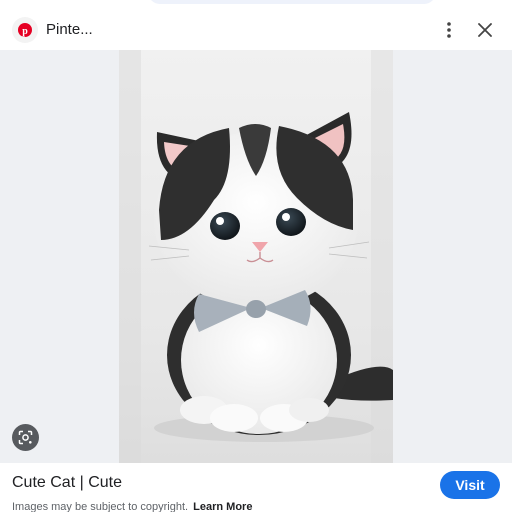 This screenshot has width=512, height=512. What do you see at coordinates (470, 485) in the screenshot?
I see `visit-button: Visit` at bounding box center [470, 485].